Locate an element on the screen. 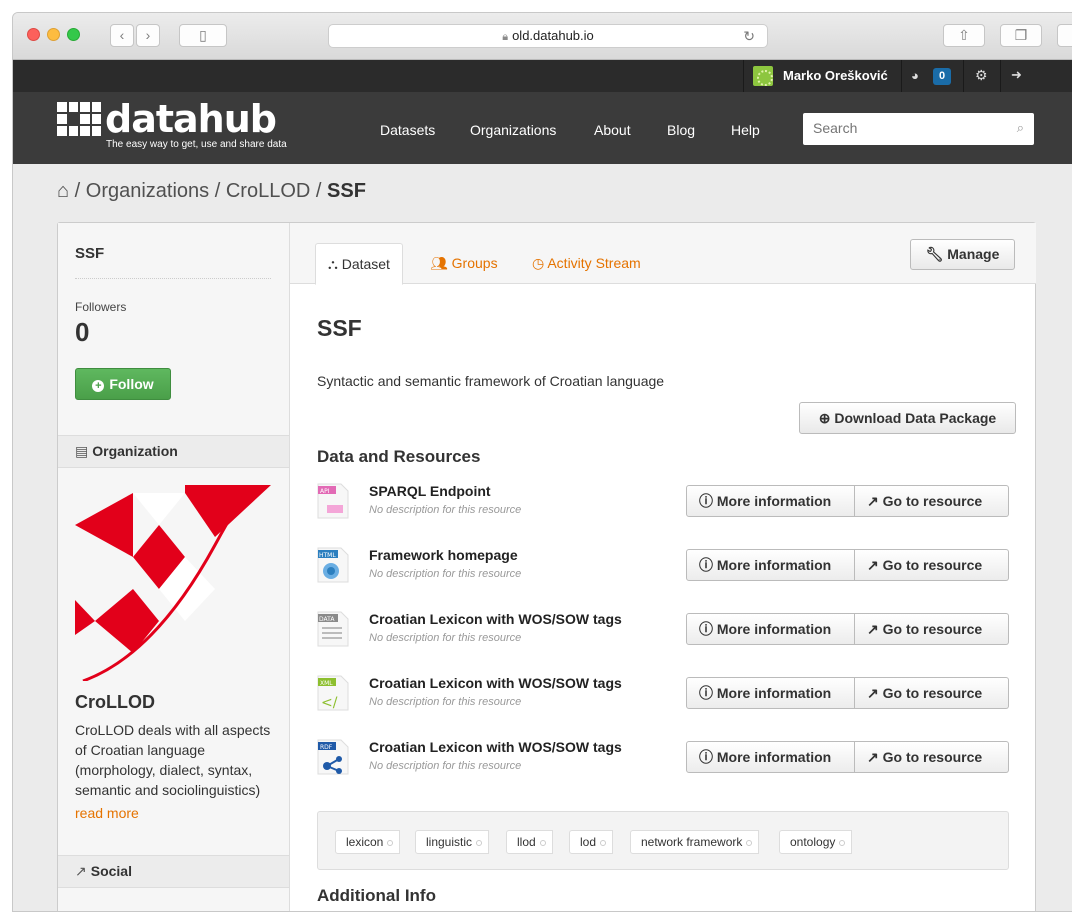  nav-datasets: Datasets is located at coordinates (407, 130).